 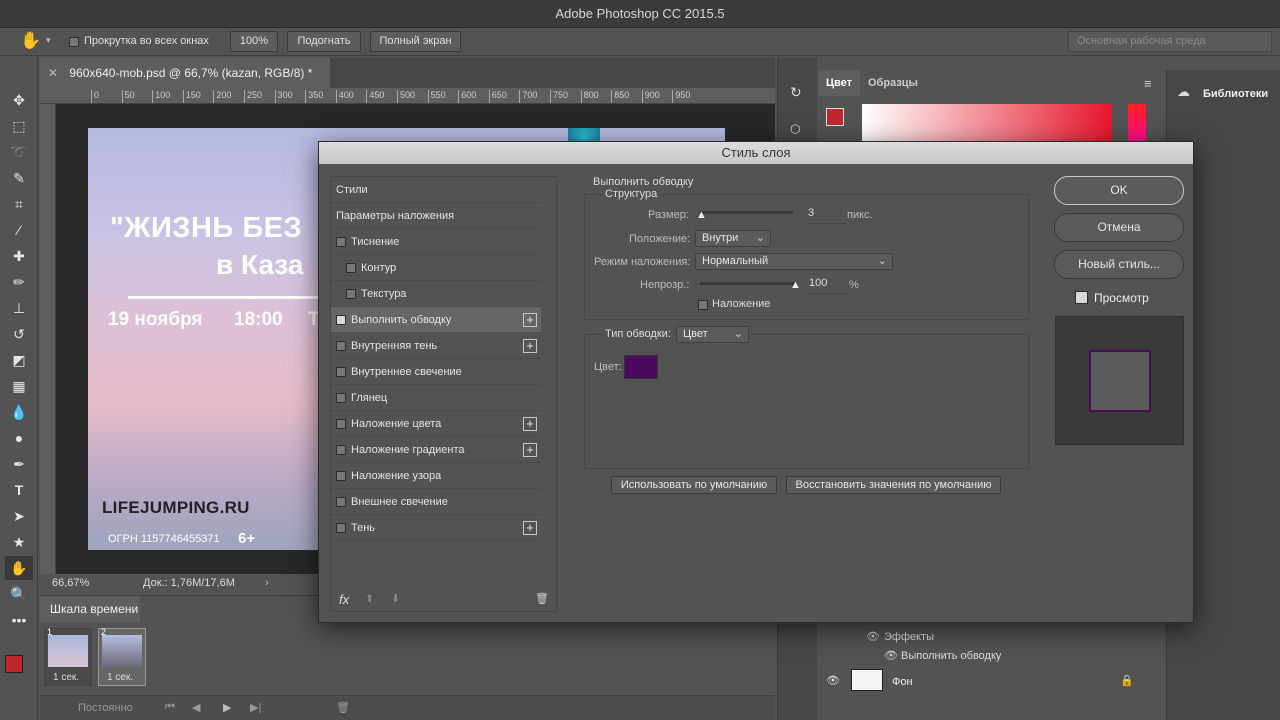 What do you see at coordinates (436, 242) in the screenshot?
I see `style-item: Тиснение` at bounding box center [436, 242].